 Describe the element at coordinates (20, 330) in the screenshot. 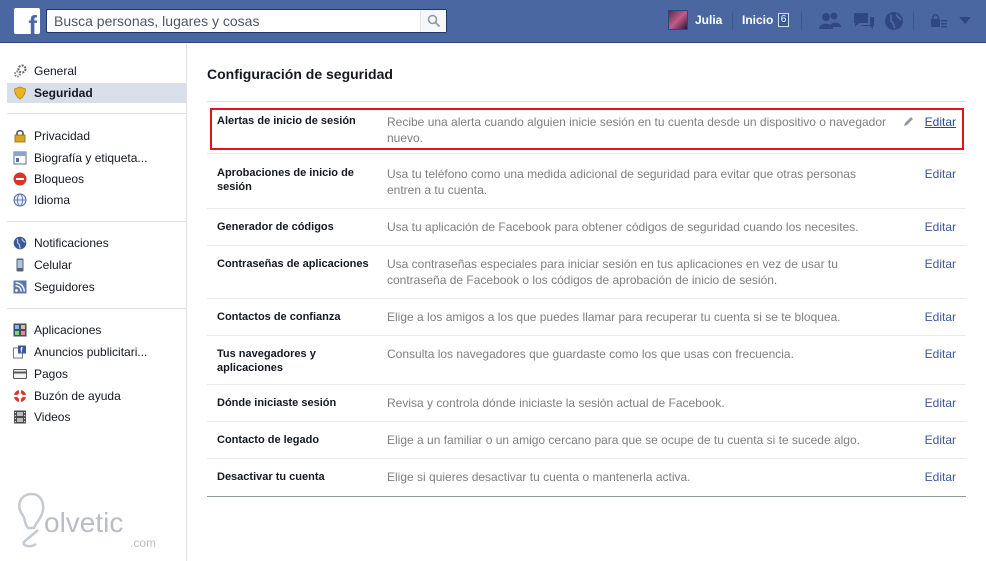

I see `apps-icon` at that location.